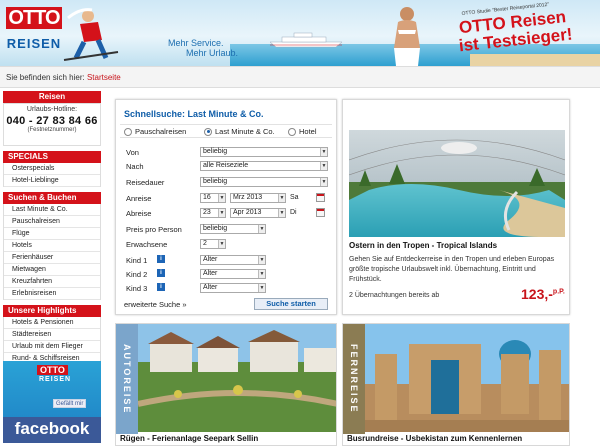  I want to click on label-reisedauer: Reisedauer, so click(145, 182).